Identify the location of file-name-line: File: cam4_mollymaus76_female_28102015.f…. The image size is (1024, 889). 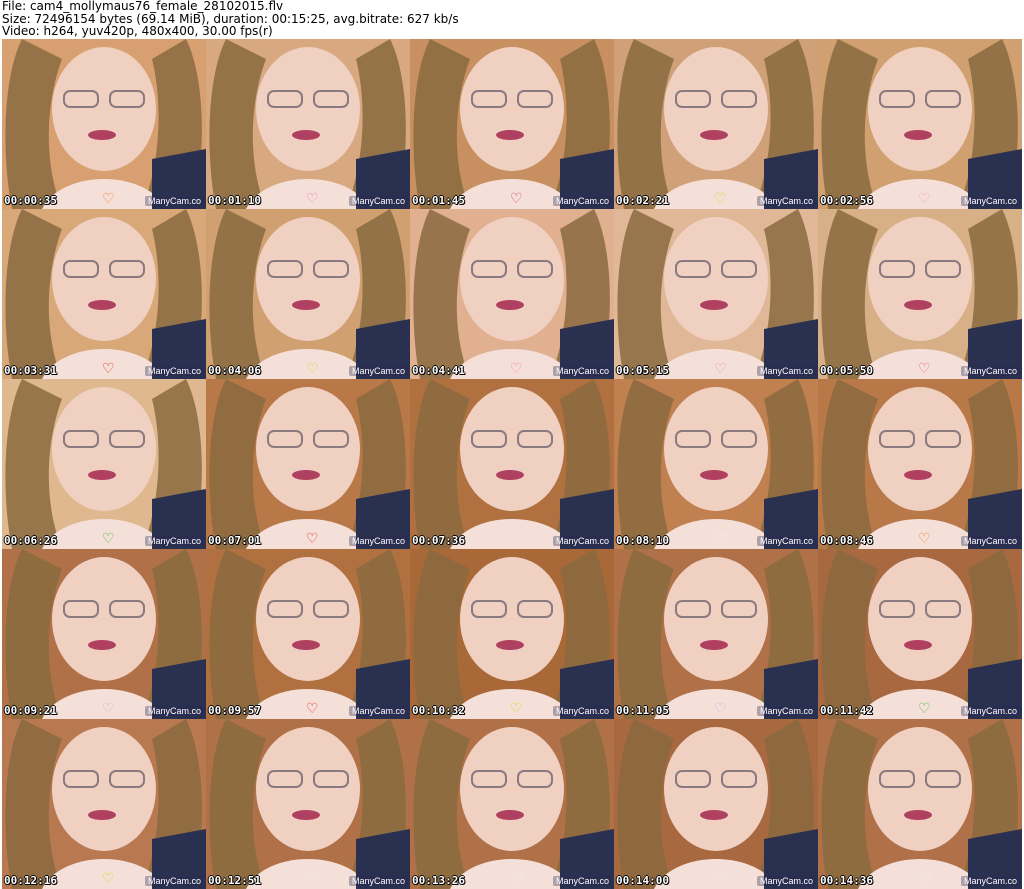
(143, 6).